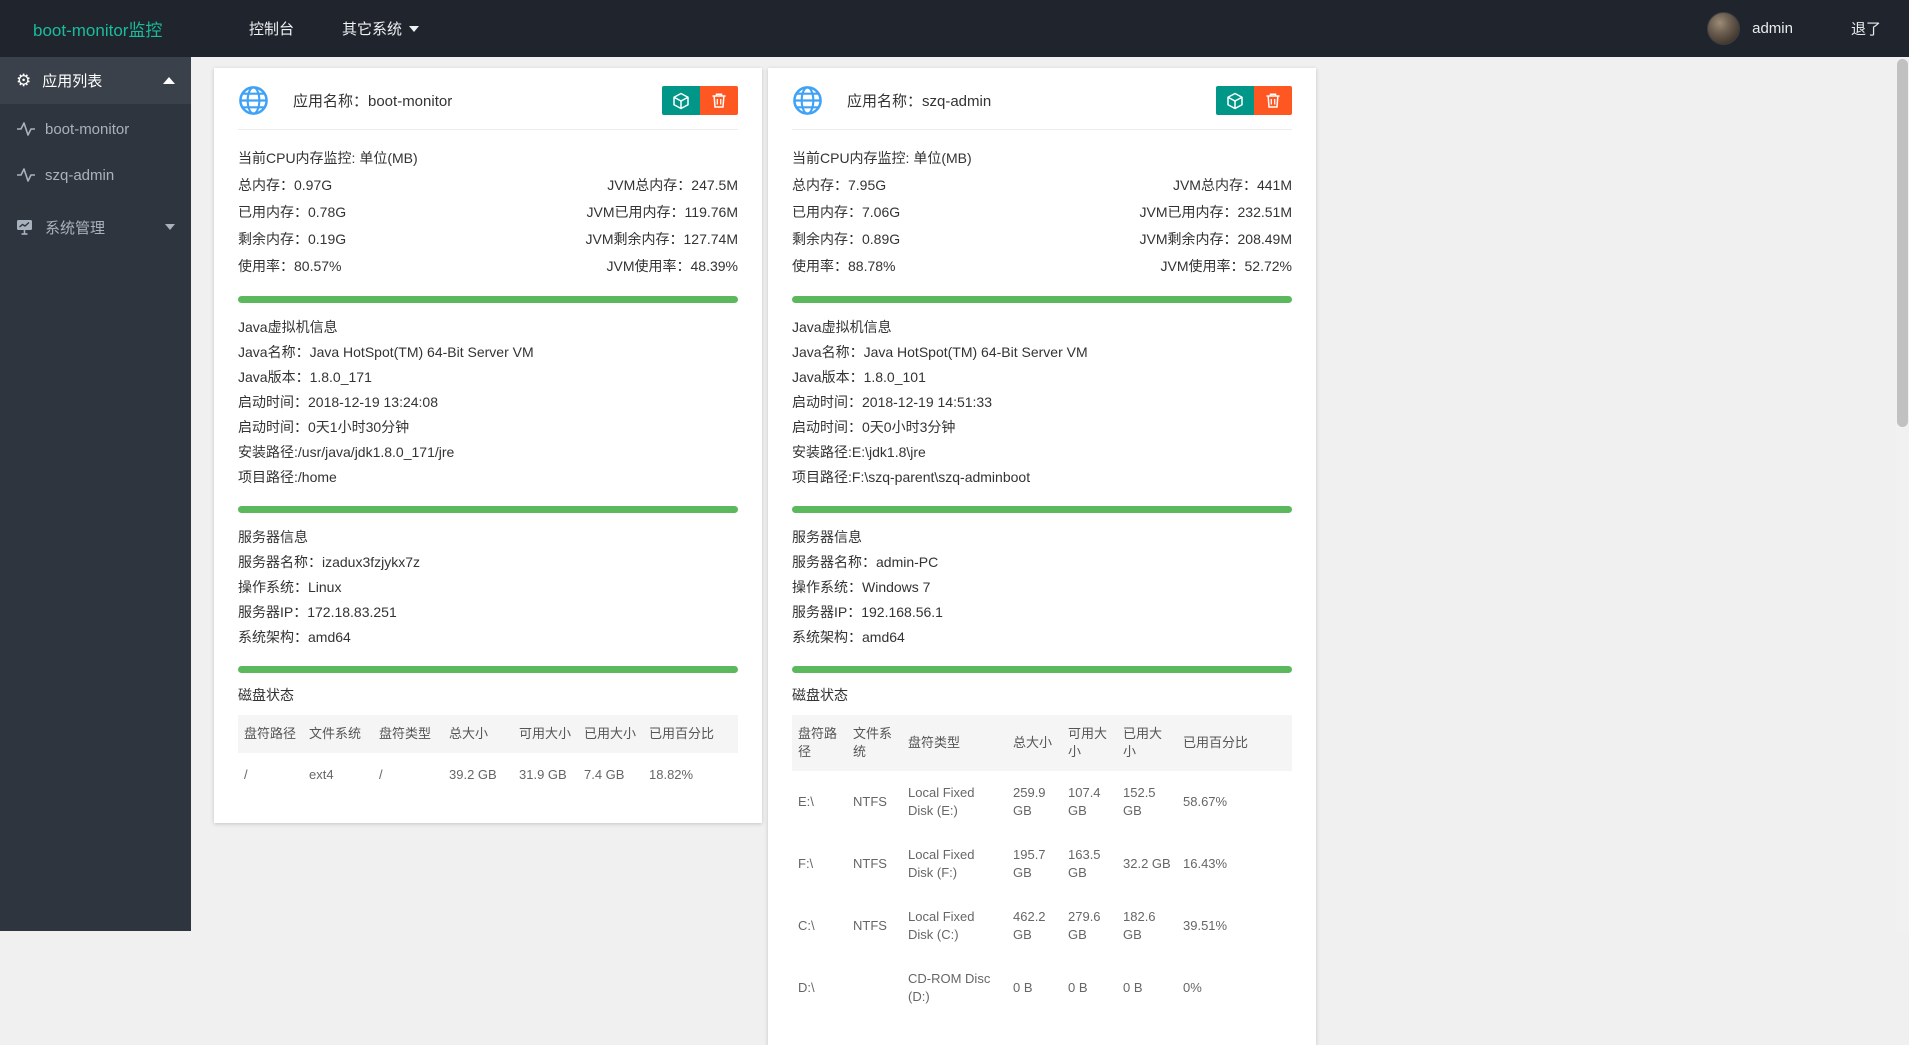  I want to click on jvm-metric: JVM已用内存：232.51M, so click(1215, 212).